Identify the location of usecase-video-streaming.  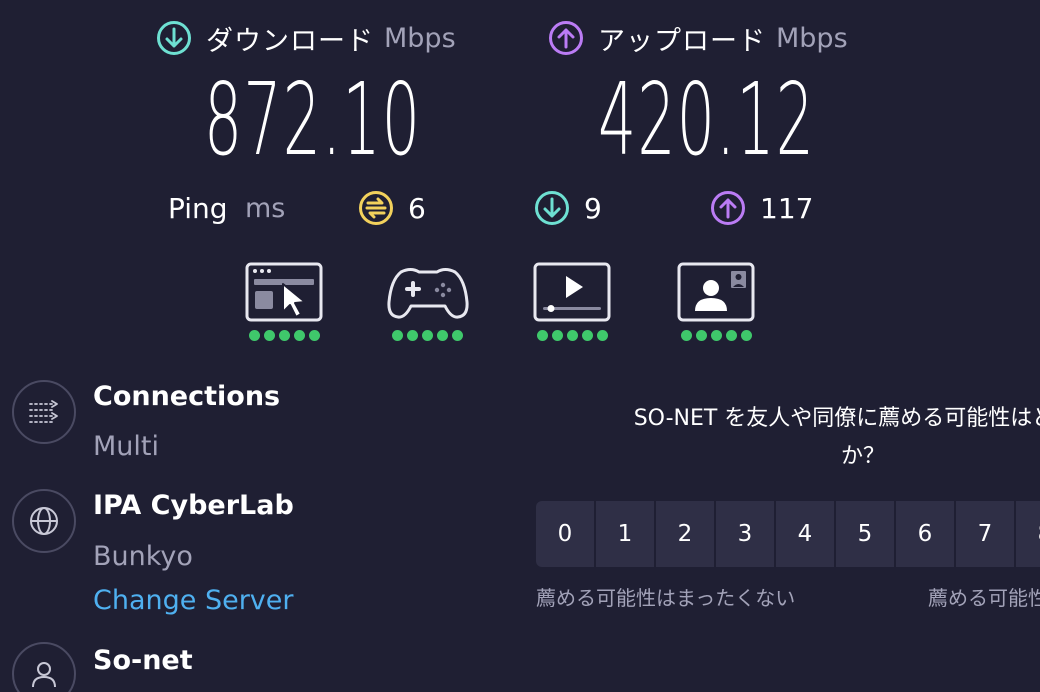
(572, 301).